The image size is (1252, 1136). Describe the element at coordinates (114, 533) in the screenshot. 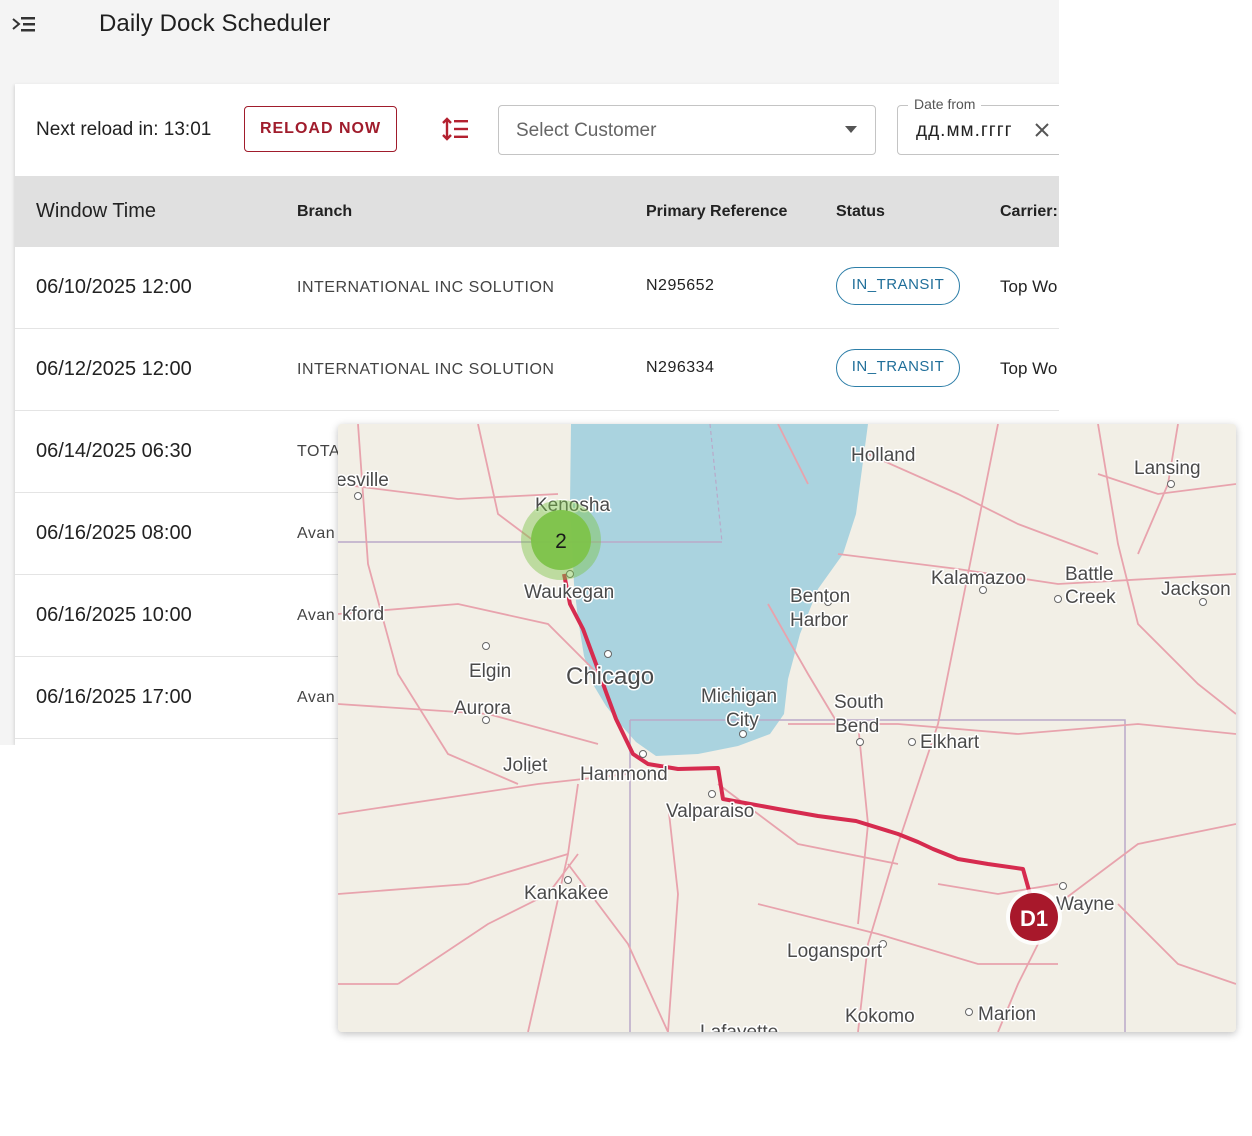

I see `cell-window-time: 06/16/2025 08:00` at that location.